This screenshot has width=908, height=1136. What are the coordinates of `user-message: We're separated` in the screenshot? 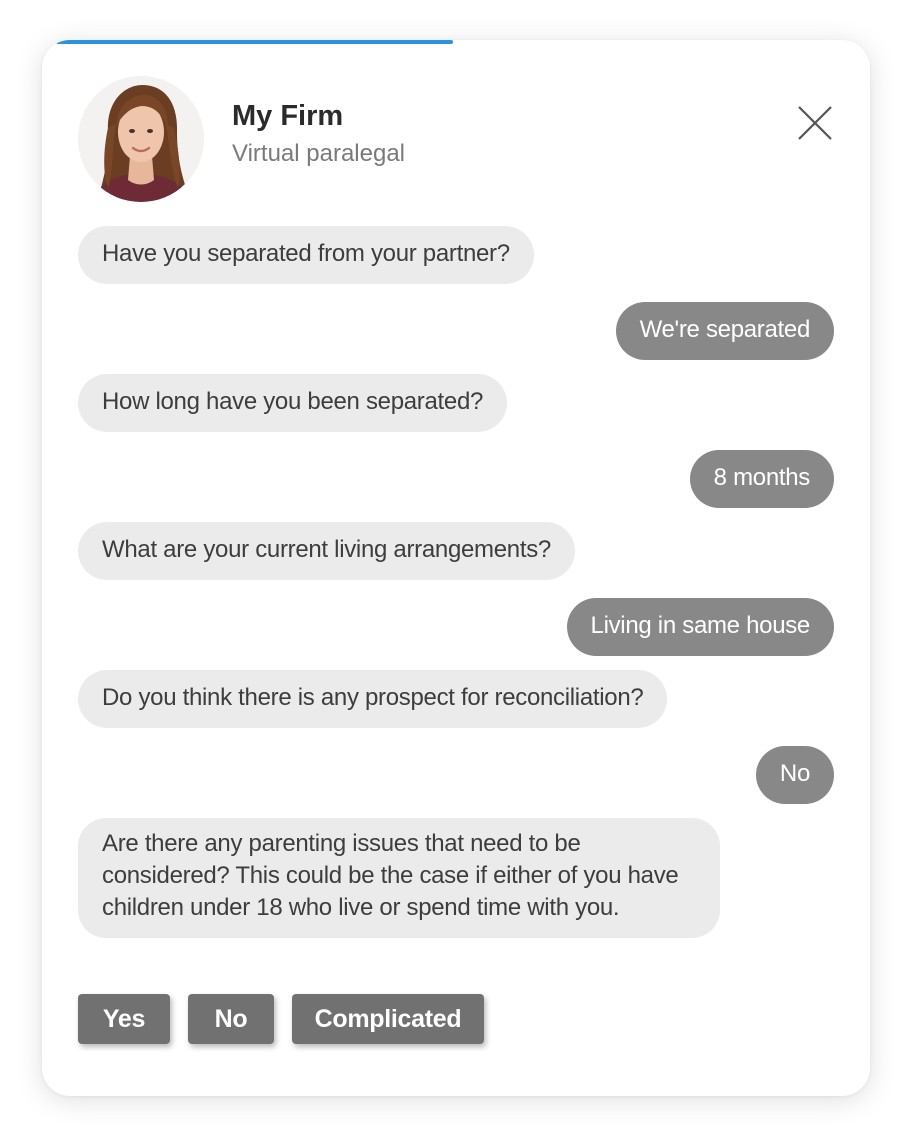 It's located at (724, 331).